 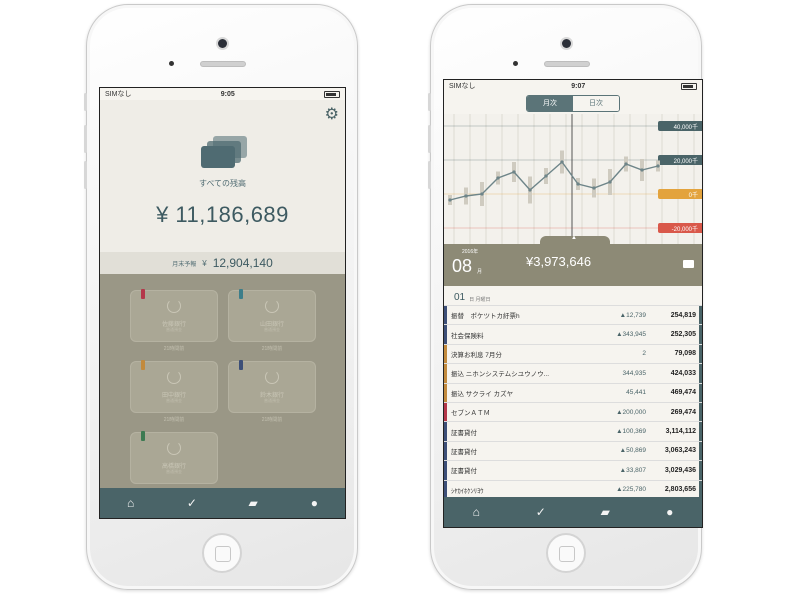 What do you see at coordinates (573, 432) in the screenshot?
I see `transaction-row: 証書貸付 ▲100,369 3,114,112` at bounding box center [573, 432].